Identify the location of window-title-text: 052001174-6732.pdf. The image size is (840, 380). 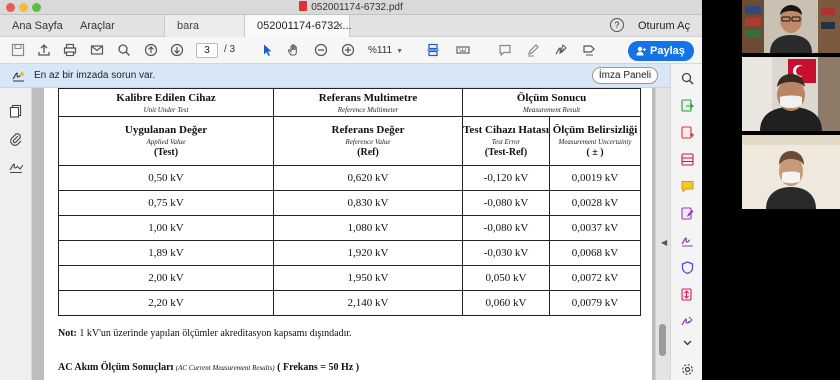
(357, 7).